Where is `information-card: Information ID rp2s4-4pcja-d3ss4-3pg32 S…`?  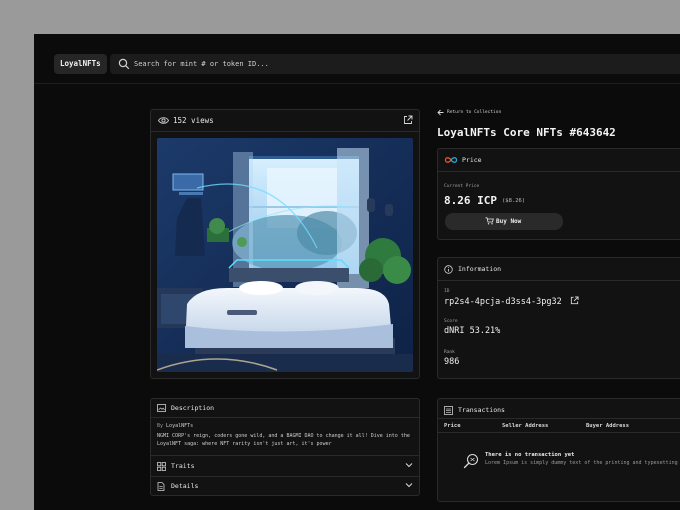 information-card: Information ID rp2s4-4pcja-d3ss4-3pg32 S… is located at coordinates (558, 318).